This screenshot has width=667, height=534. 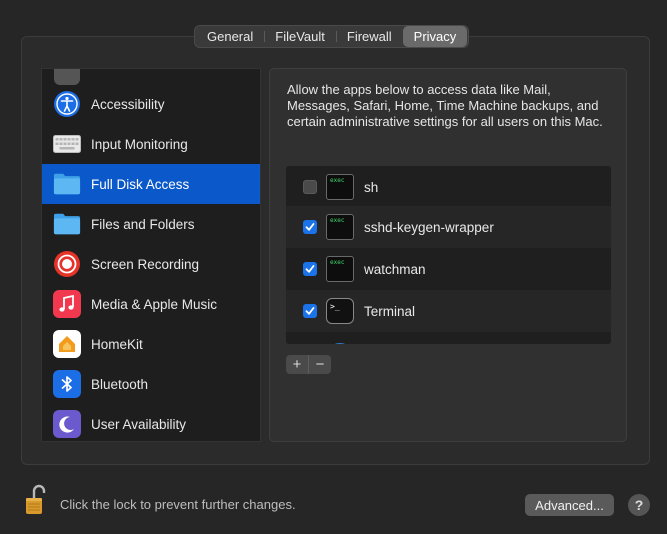 I want to click on sidebar-item-label: Files and Folders, so click(x=143, y=224).